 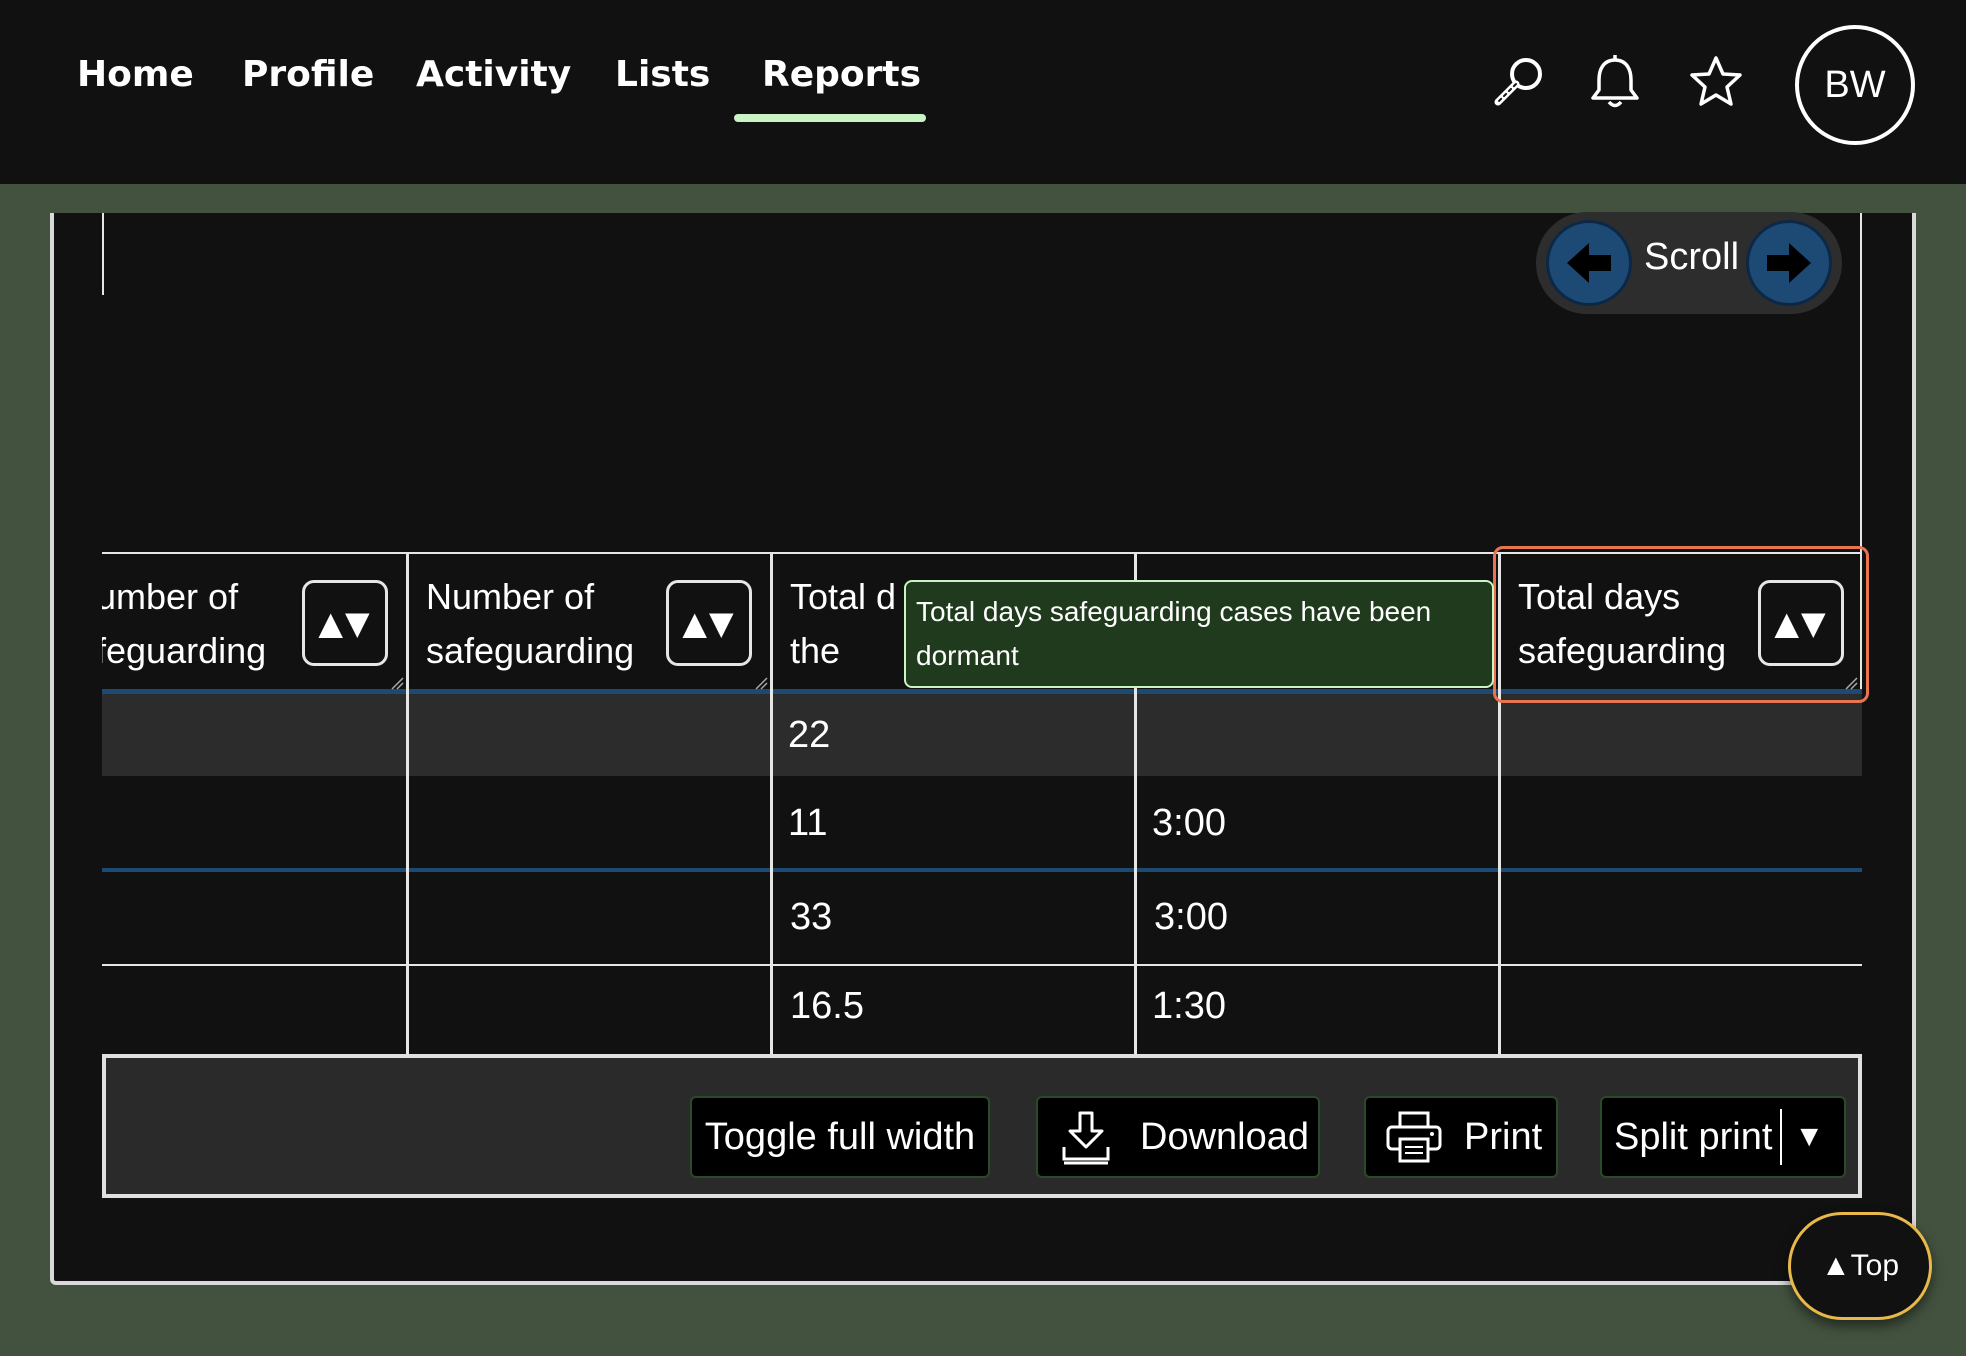 What do you see at coordinates (1461, 1137) in the screenshot?
I see `print-button: Print` at bounding box center [1461, 1137].